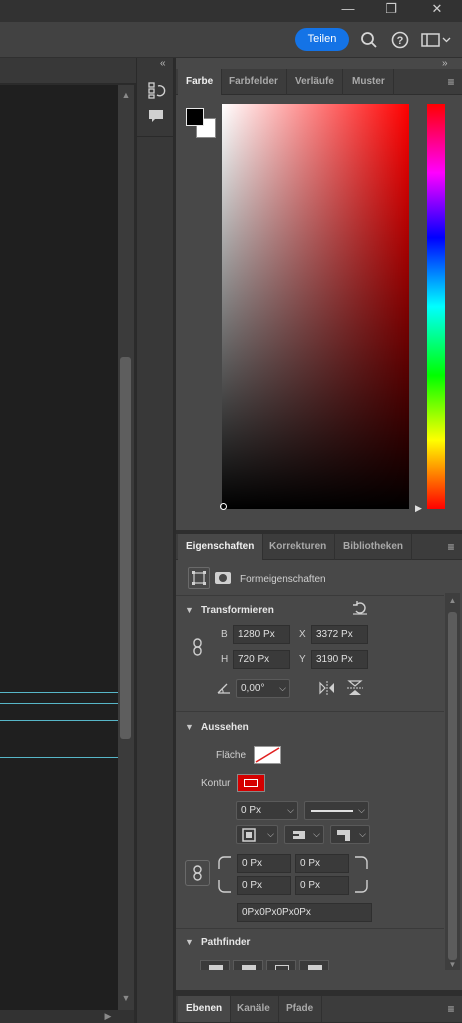 The height and width of the screenshot is (1023, 462). What do you see at coordinates (267, 755) in the screenshot?
I see `fill-swatch` at bounding box center [267, 755].